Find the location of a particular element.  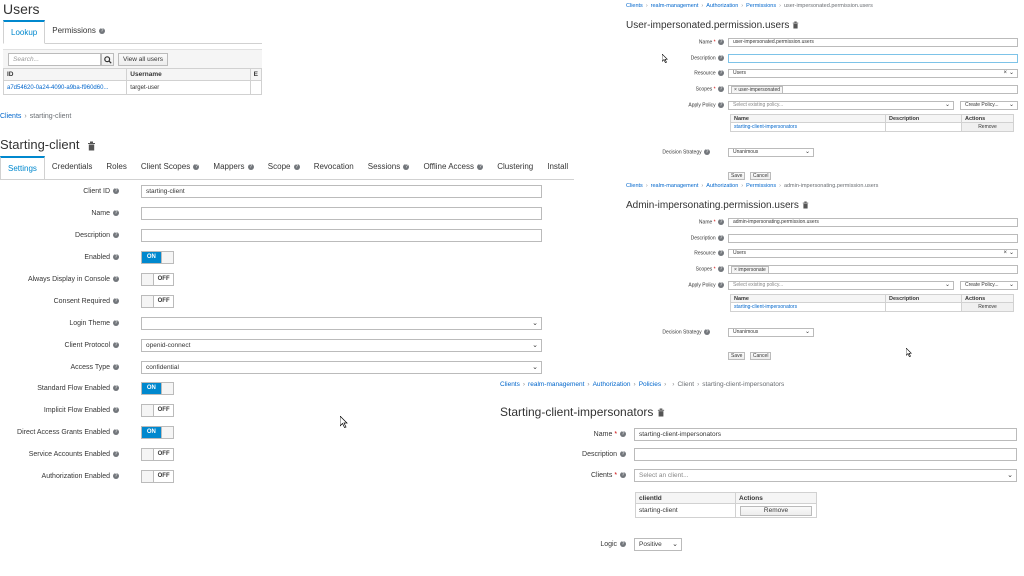

name-input: admin-impersonating.permission.users is located at coordinates (873, 222).